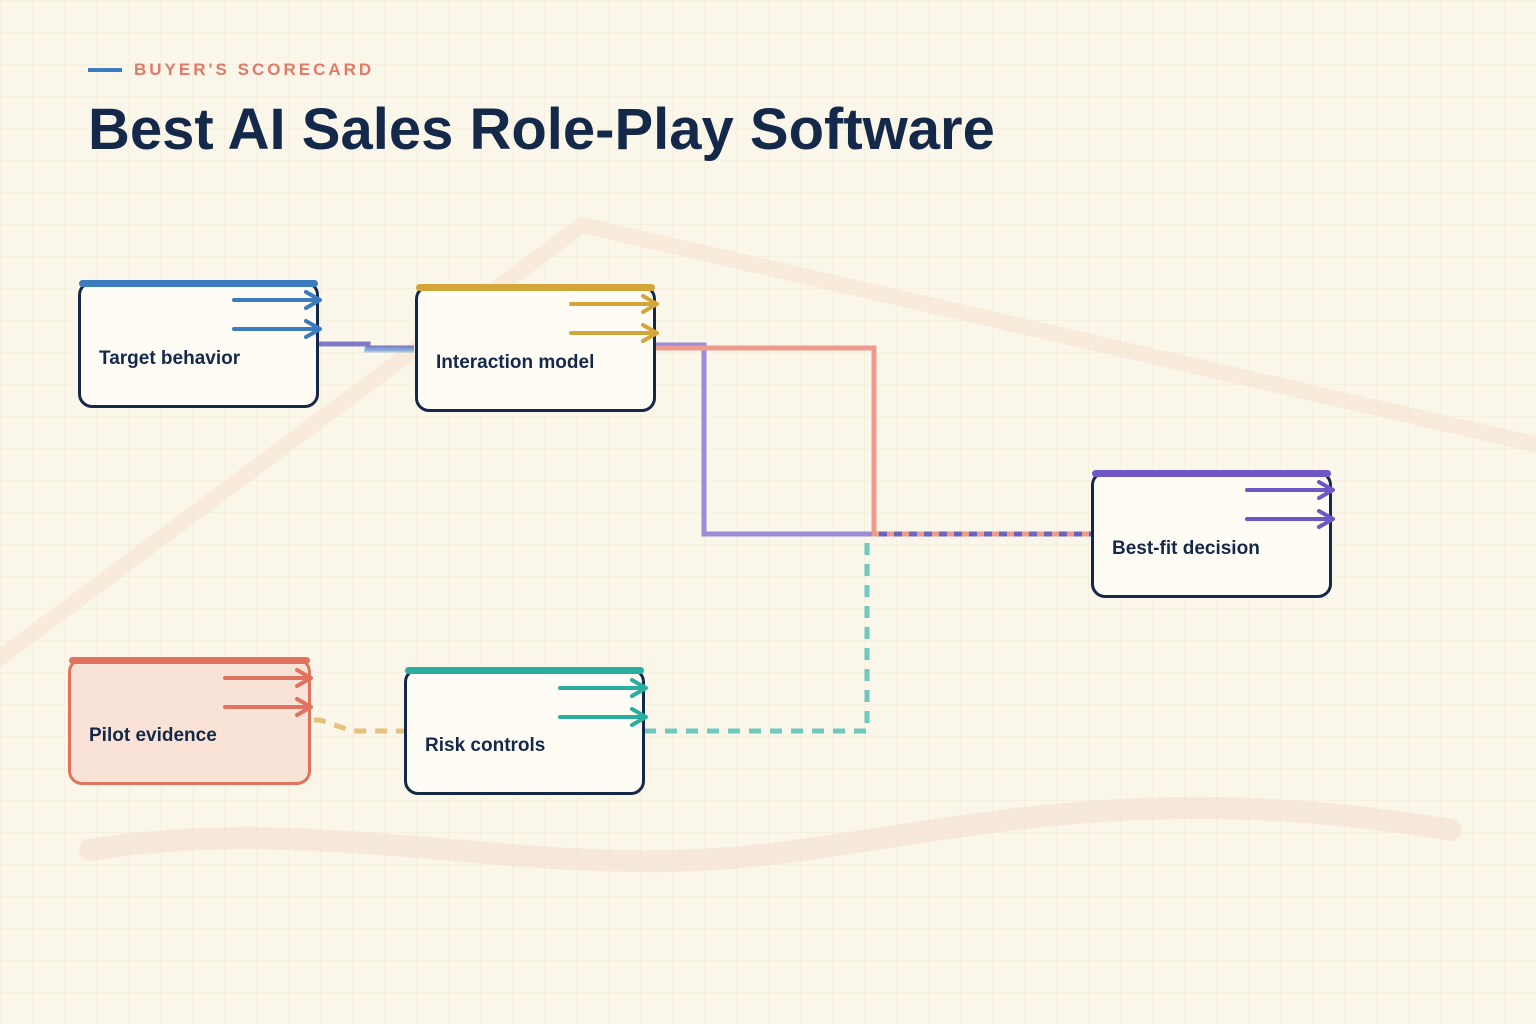 The image size is (1536, 1024). I want to click on node-target-behavior: Target behavior, so click(198, 344).